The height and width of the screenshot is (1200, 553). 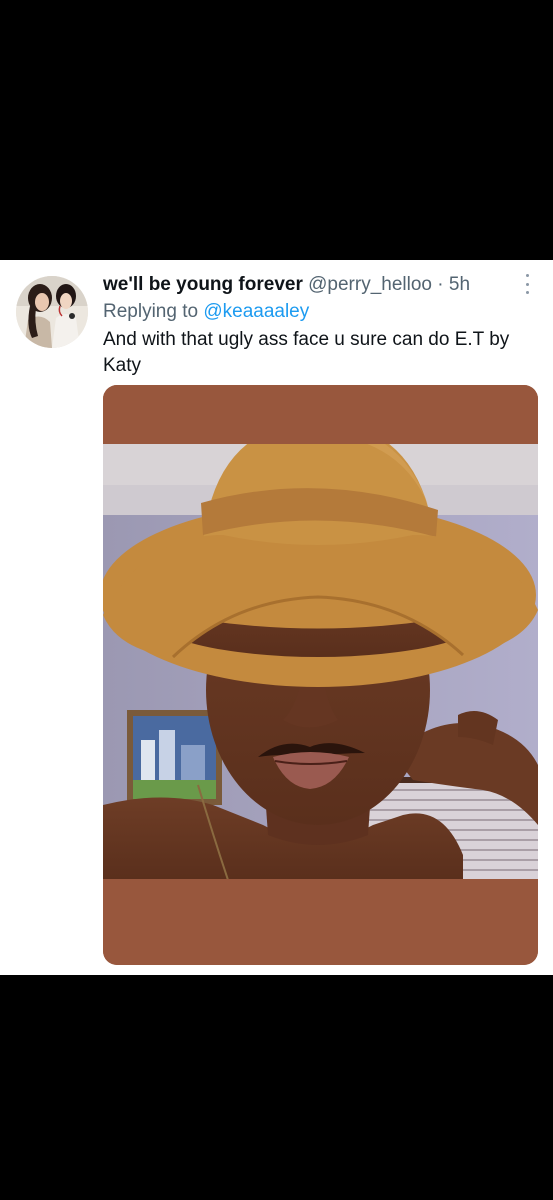 I want to click on more-vertical-icon, so click(x=527, y=284).